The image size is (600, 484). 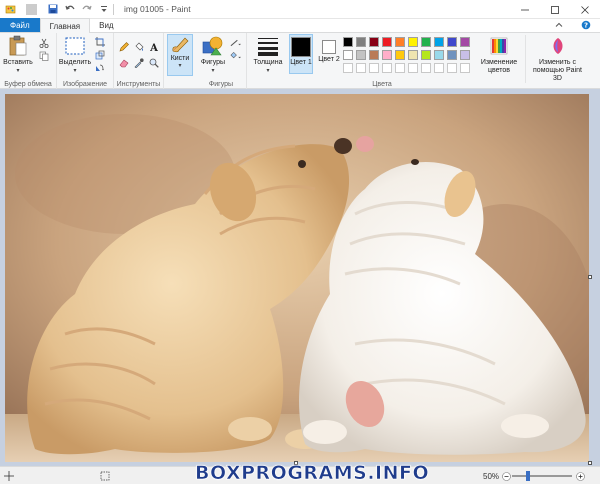 I want to click on group-shapes: Фигуры ▾ Фигуры, so click(x=221, y=61).